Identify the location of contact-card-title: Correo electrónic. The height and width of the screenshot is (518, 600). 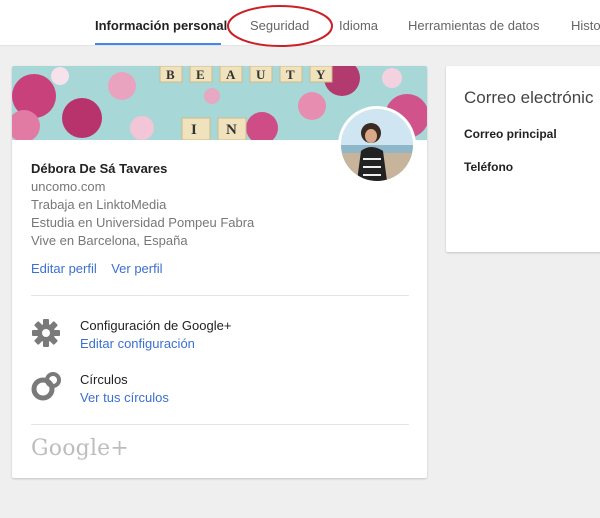
(529, 97).